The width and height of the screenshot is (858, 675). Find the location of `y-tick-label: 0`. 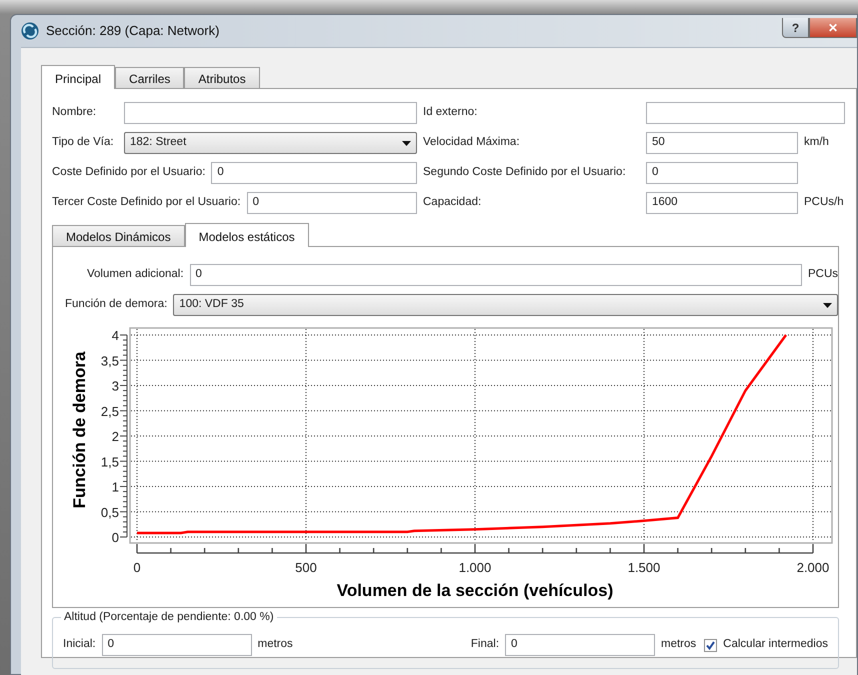

y-tick-label: 0 is located at coordinates (115, 537).